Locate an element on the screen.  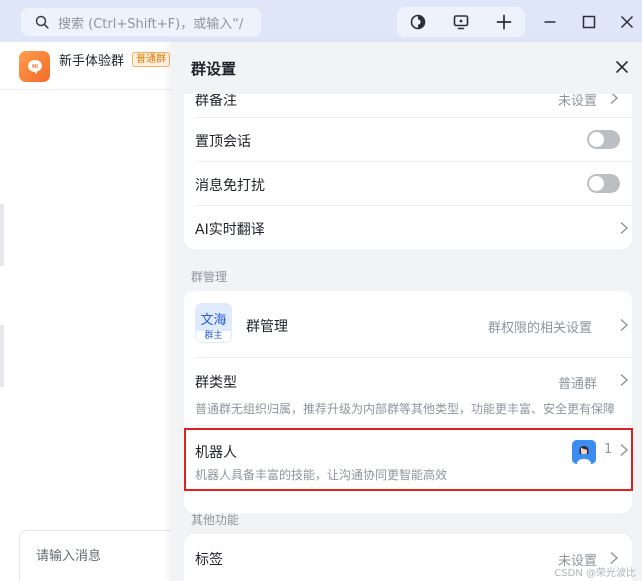
pin-chat-label: 置顶会话 is located at coordinates (223, 142).